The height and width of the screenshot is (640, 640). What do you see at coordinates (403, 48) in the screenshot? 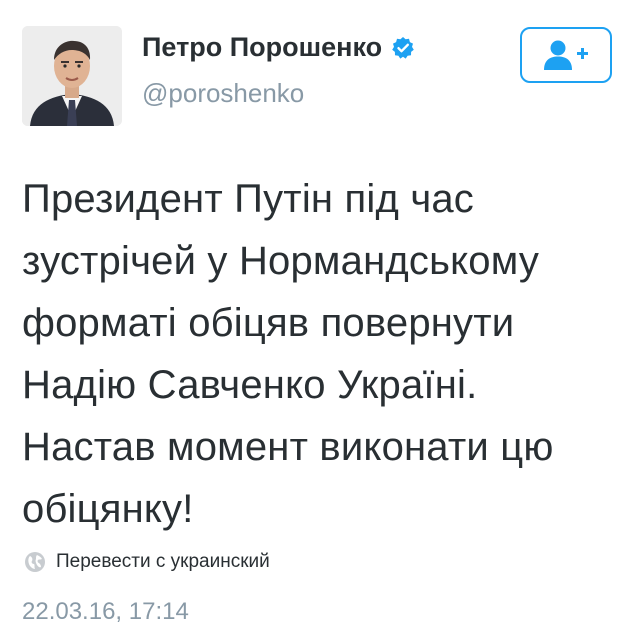
I see `verified-badge-icon` at bounding box center [403, 48].